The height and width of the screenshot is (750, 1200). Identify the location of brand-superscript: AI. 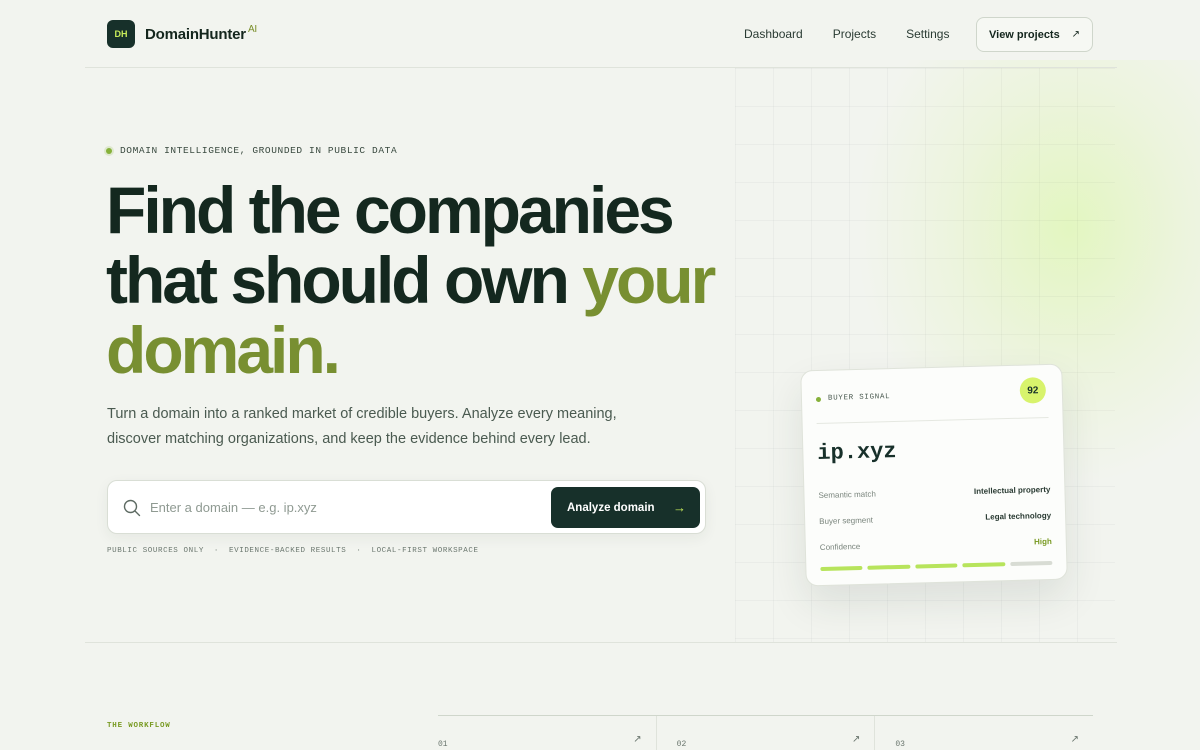
(252, 29).